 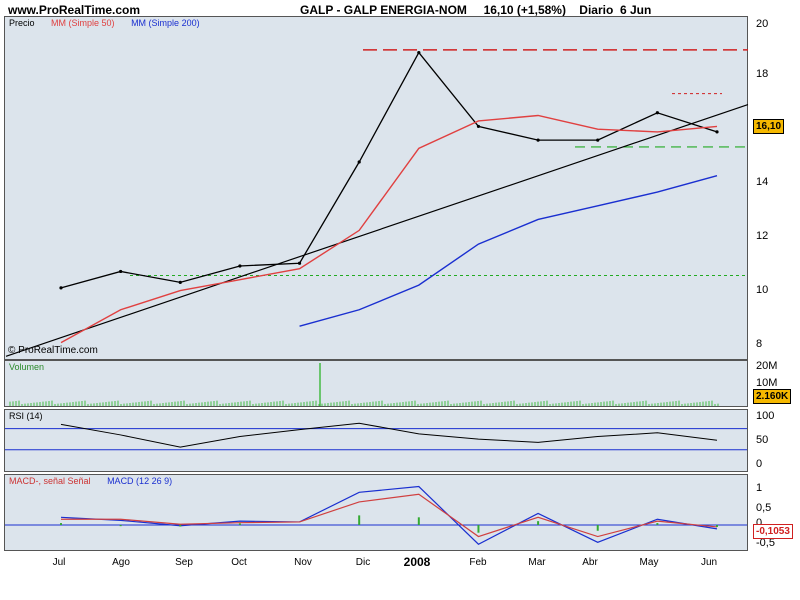 What do you see at coordinates (769, 126) in the screenshot?
I see `last-price-tag: 16,10` at bounding box center [769, 126].